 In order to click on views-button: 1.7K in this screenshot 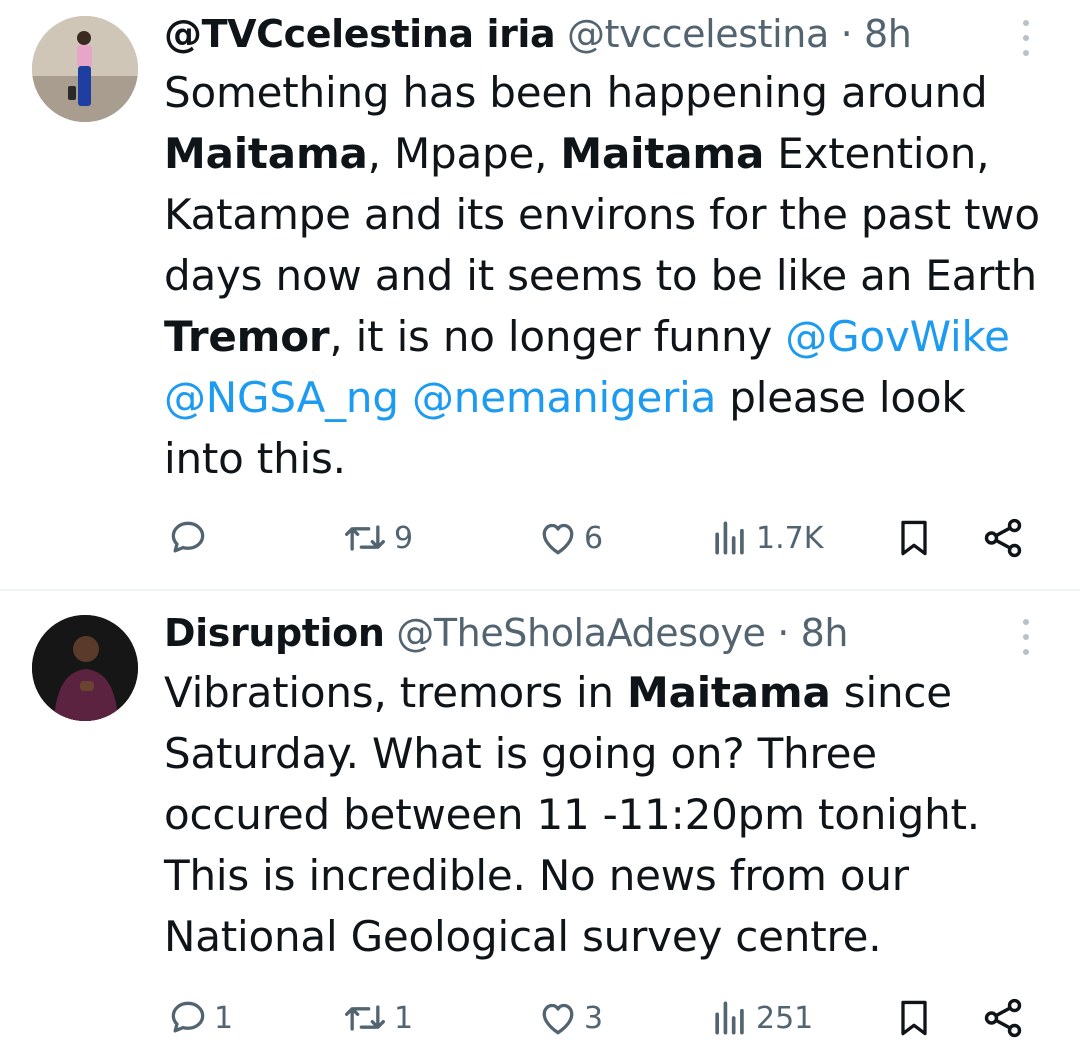, I will do `click(765, 538)`.